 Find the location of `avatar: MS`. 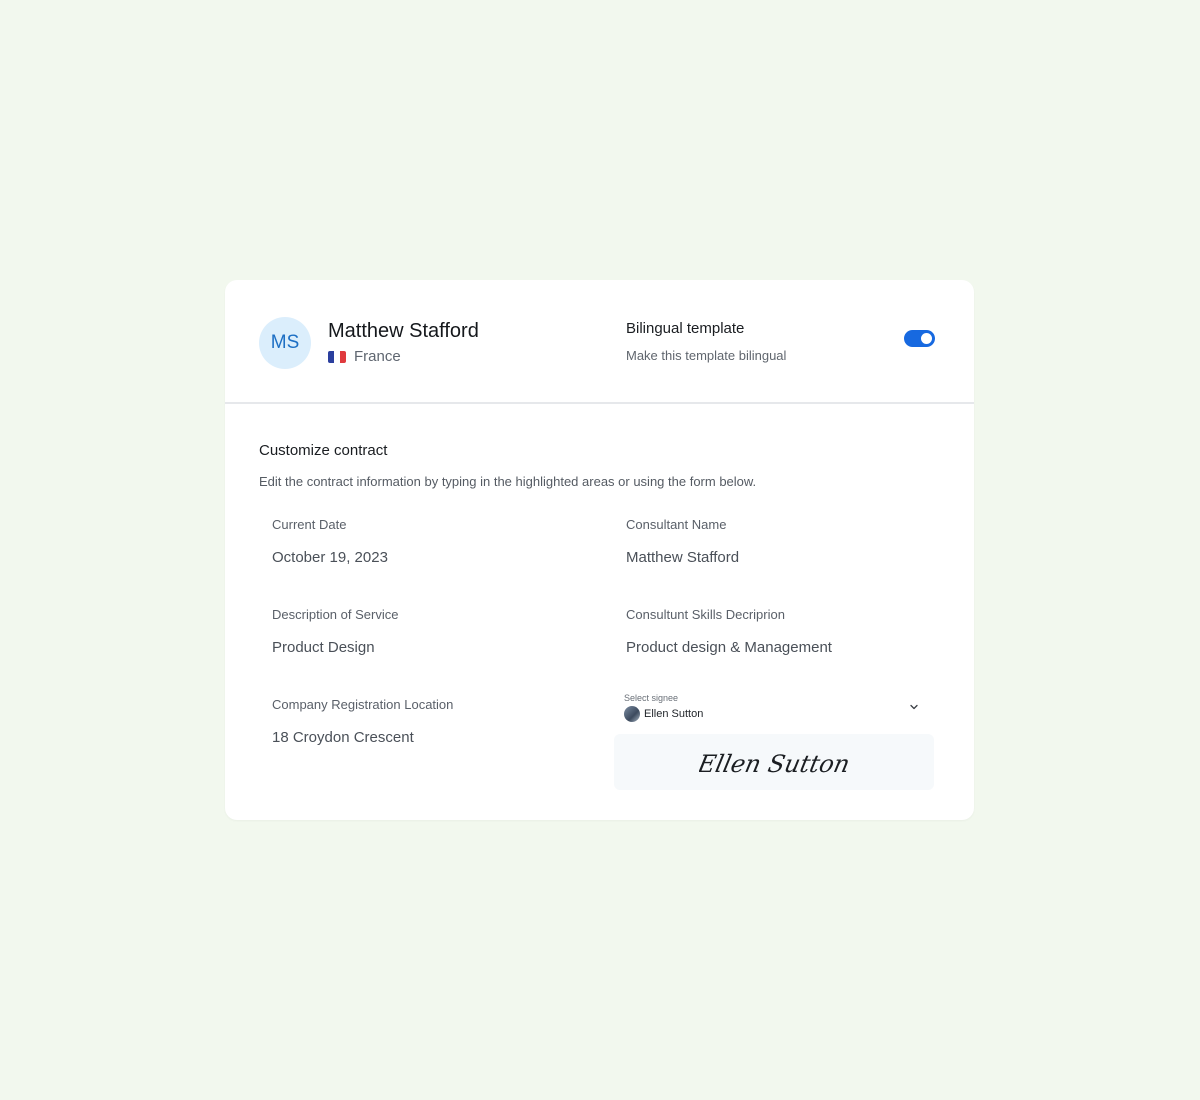

avatar: MS is located at coordinates (285, 343).